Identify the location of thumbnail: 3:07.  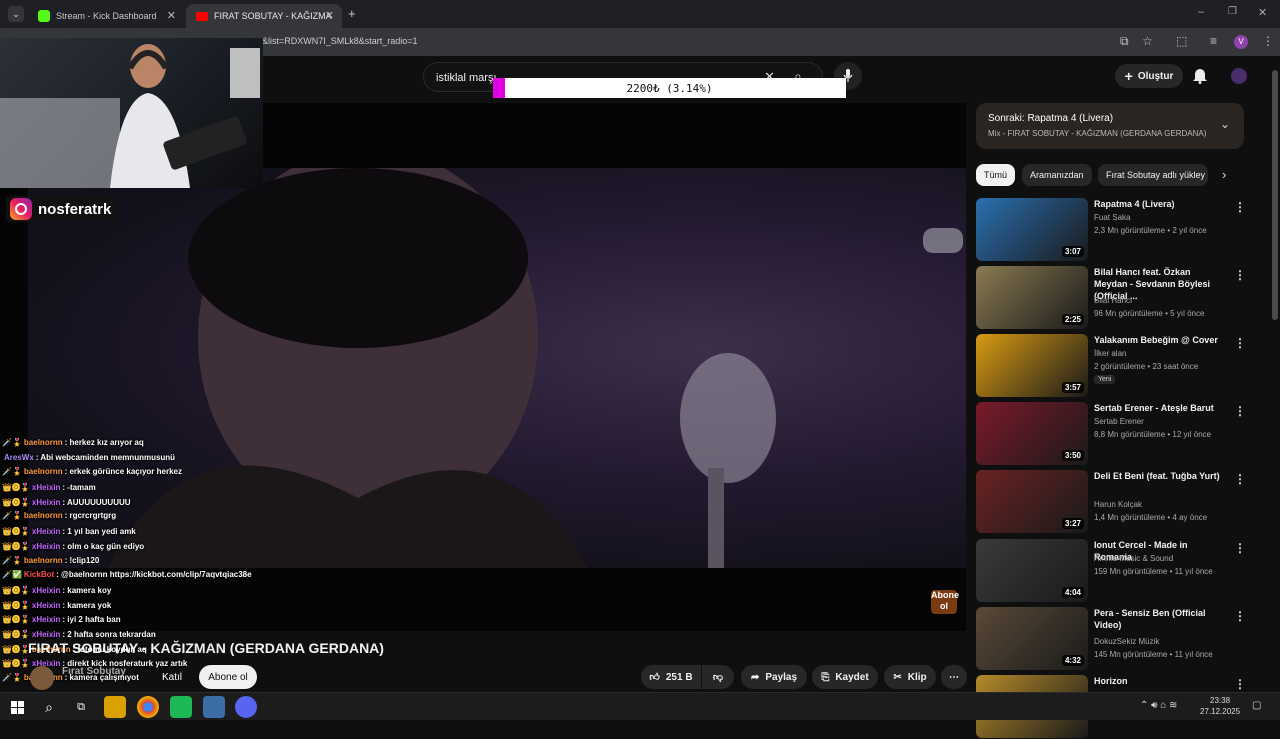
(1032, 229).